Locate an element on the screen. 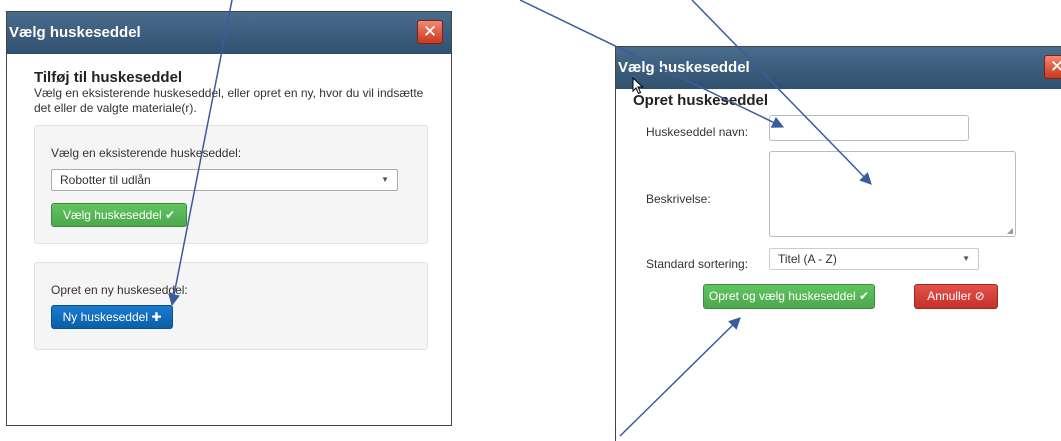 The image size is (1061, 441). cancel-button: Annuller ⊘ is located at coordinates (956, 296).